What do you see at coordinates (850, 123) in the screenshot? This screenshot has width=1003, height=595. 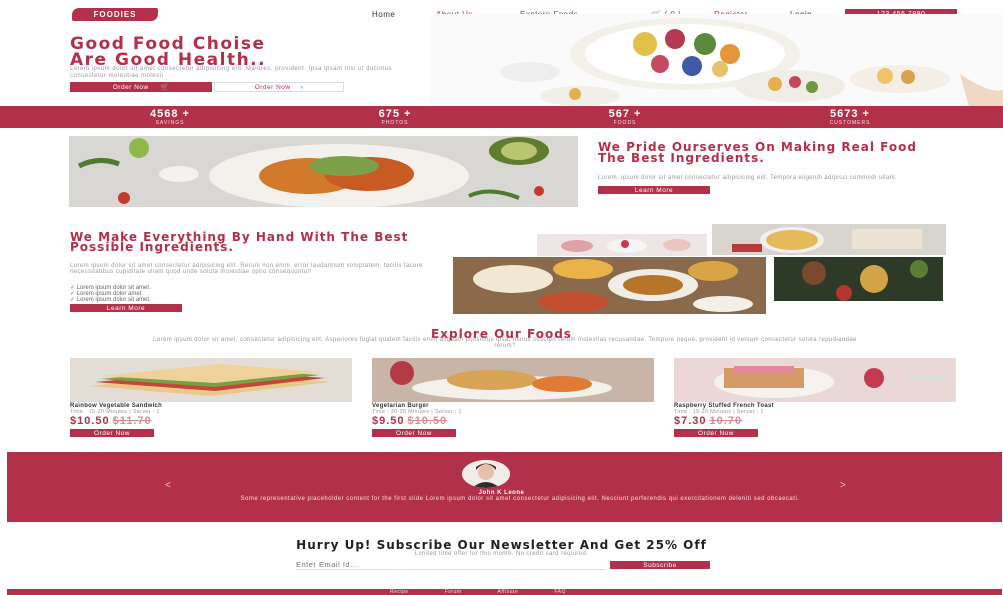 I see `stat-label: CUSTOMERS` at bounding box center [850, 123].